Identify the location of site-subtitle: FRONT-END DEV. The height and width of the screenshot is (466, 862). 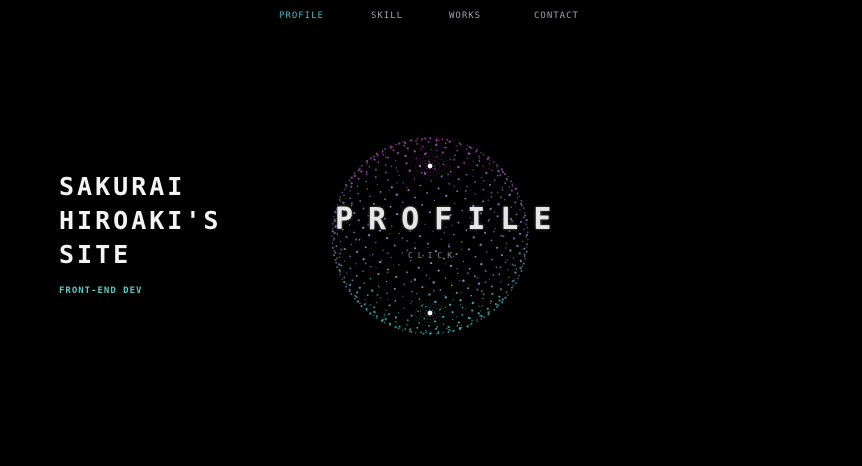
(101, 291).